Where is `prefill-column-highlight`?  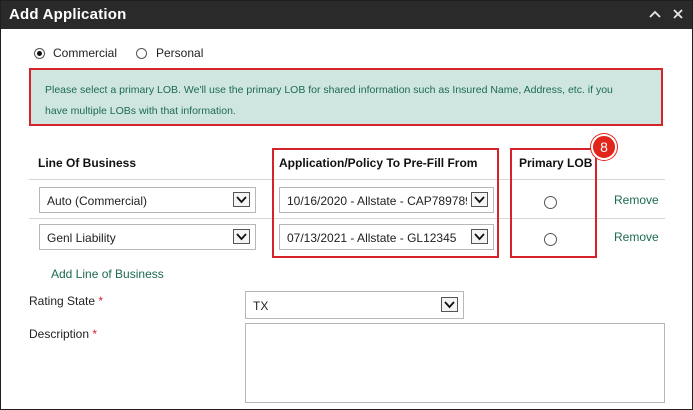 prefill-column-highlight is located at coordinates (385, 203).